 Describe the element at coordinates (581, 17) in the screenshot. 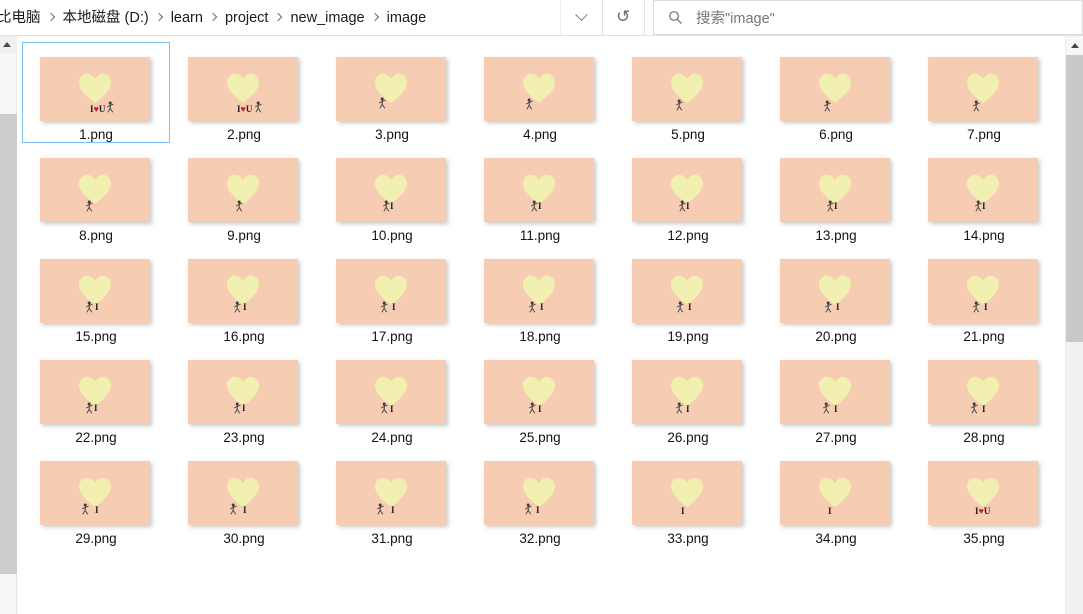

I see `breadcrumb-dropdown-button` at that location.